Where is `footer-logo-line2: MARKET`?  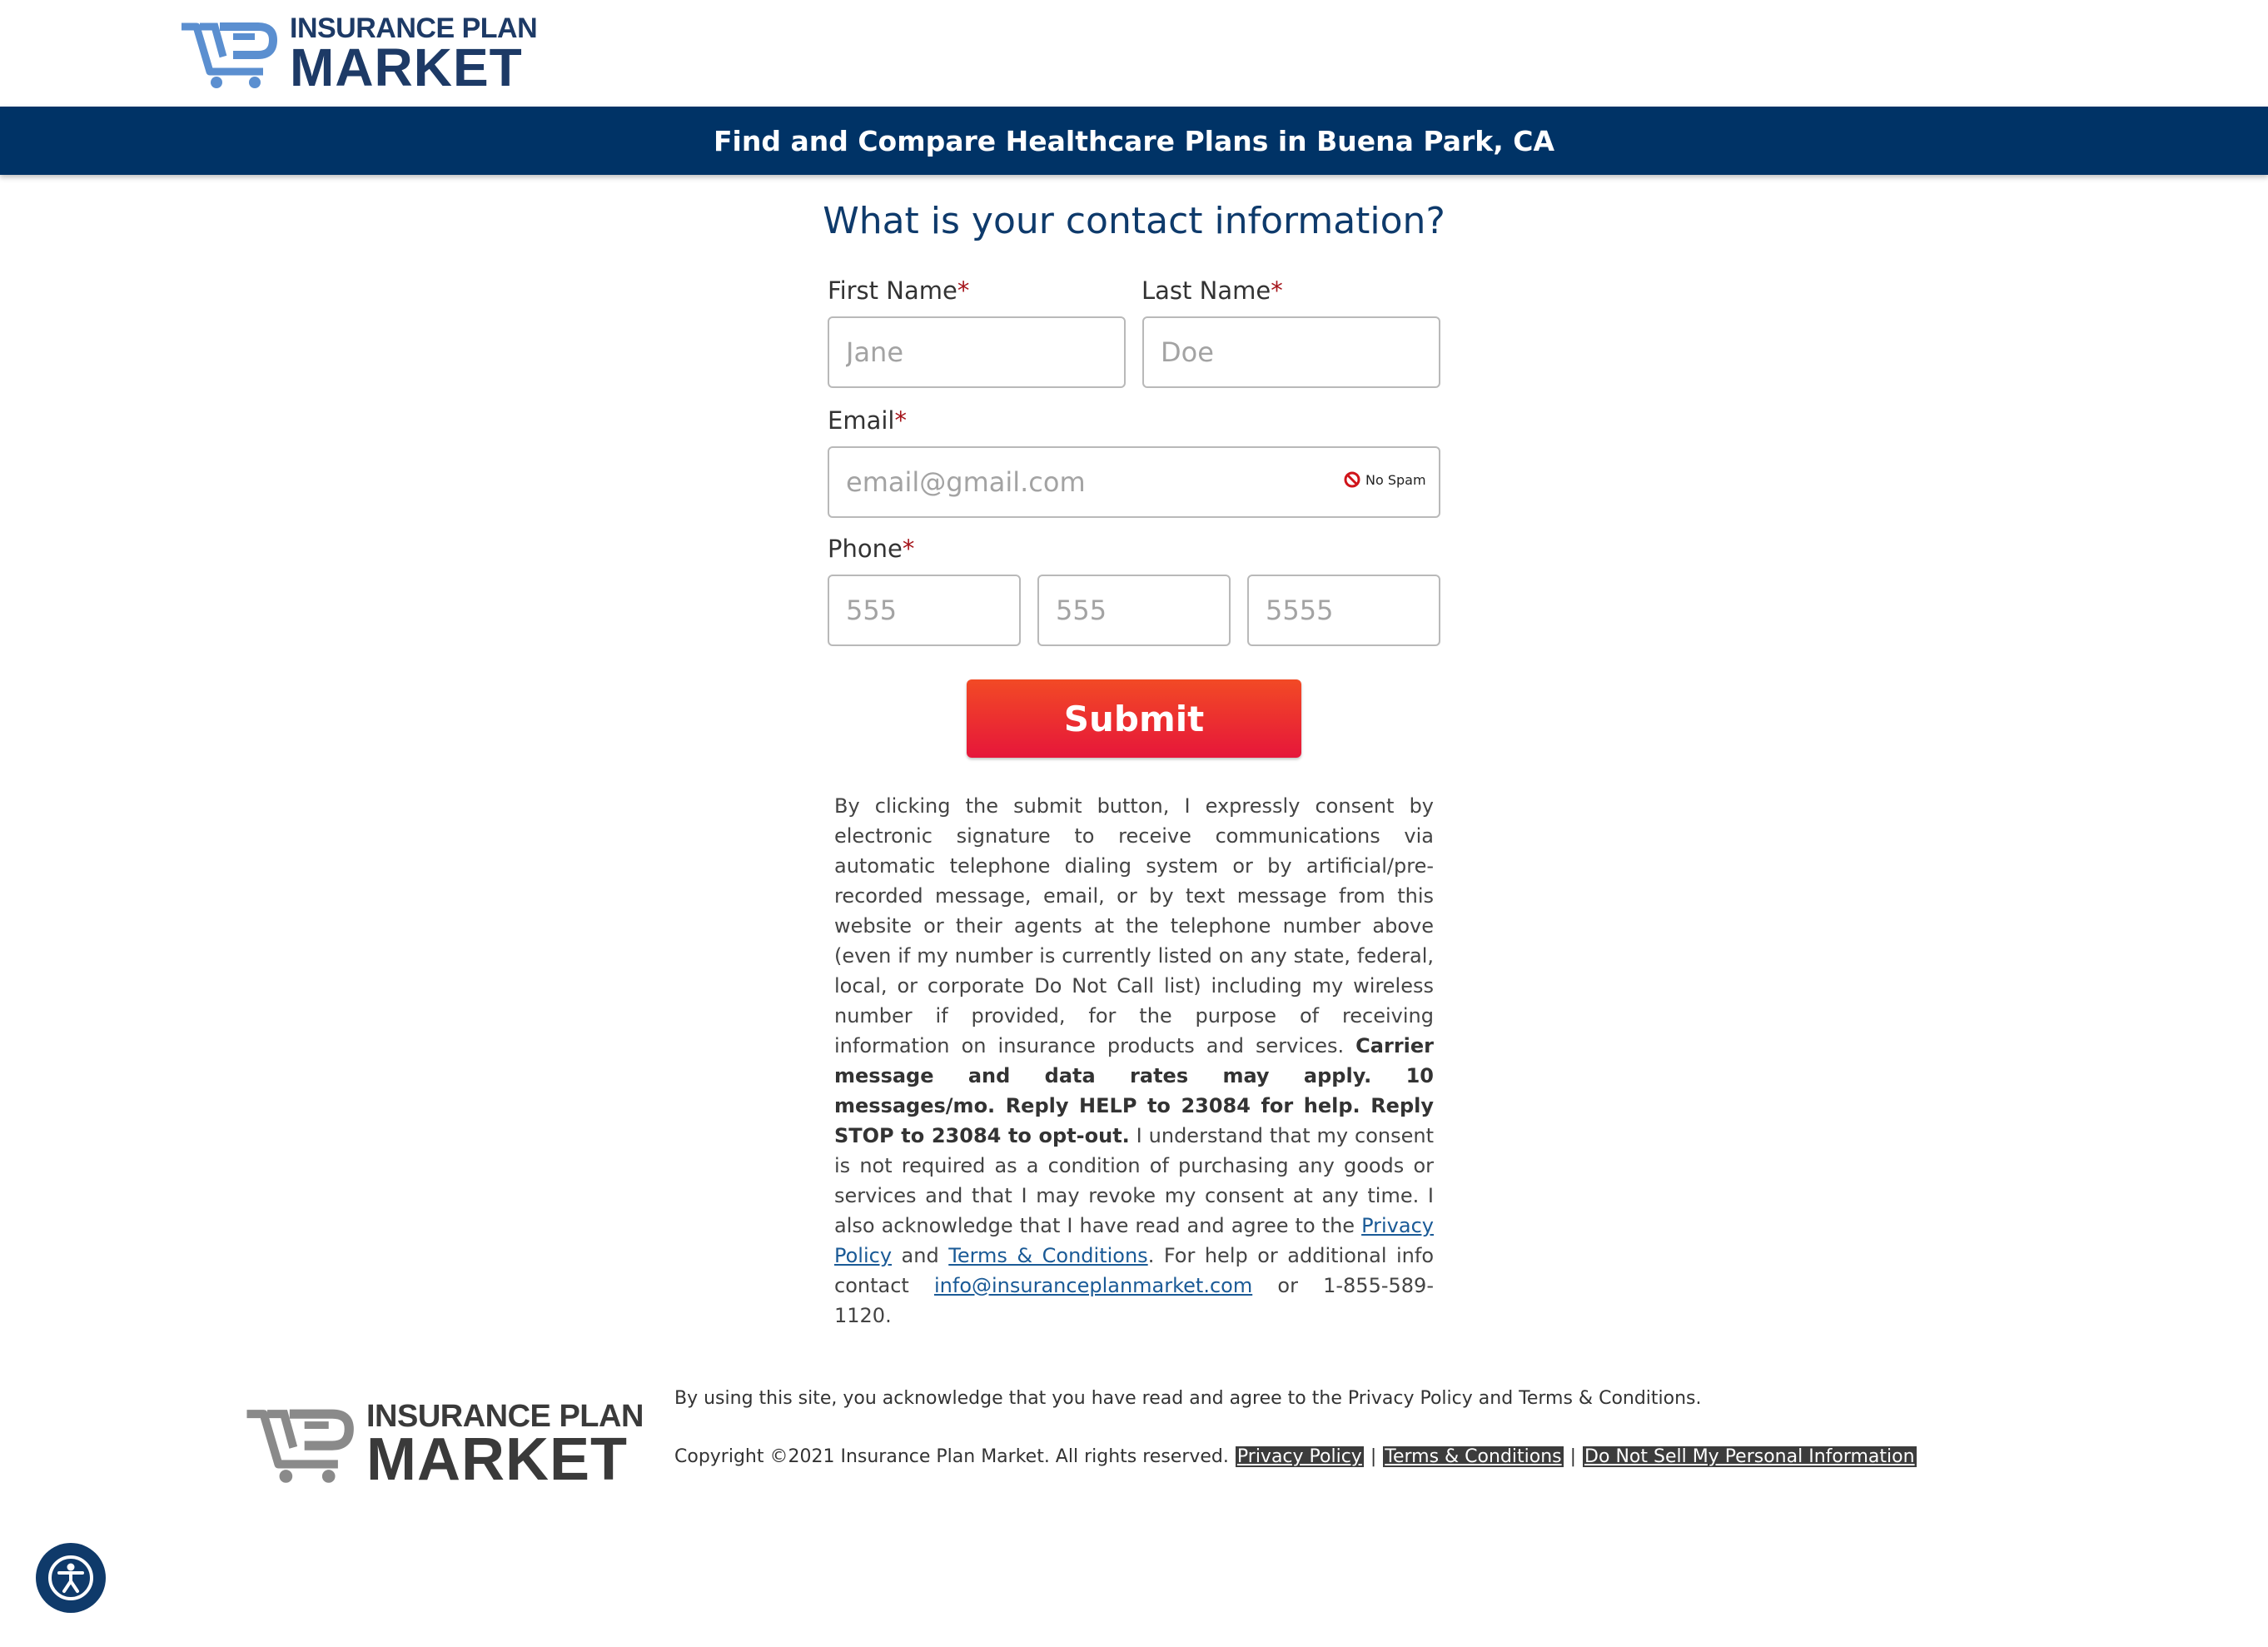 footer-logo-line2: MARKET is located at coordinates (497, 1459).